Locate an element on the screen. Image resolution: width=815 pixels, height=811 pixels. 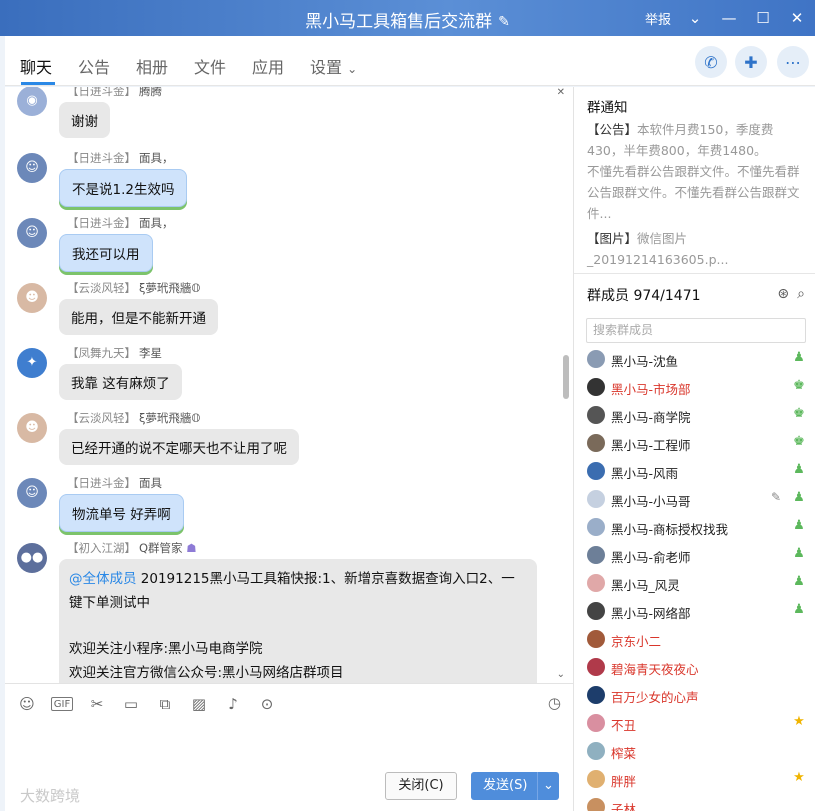
message-bubble: 物流单号 好弄啊 is located at coordinates (121, 513).